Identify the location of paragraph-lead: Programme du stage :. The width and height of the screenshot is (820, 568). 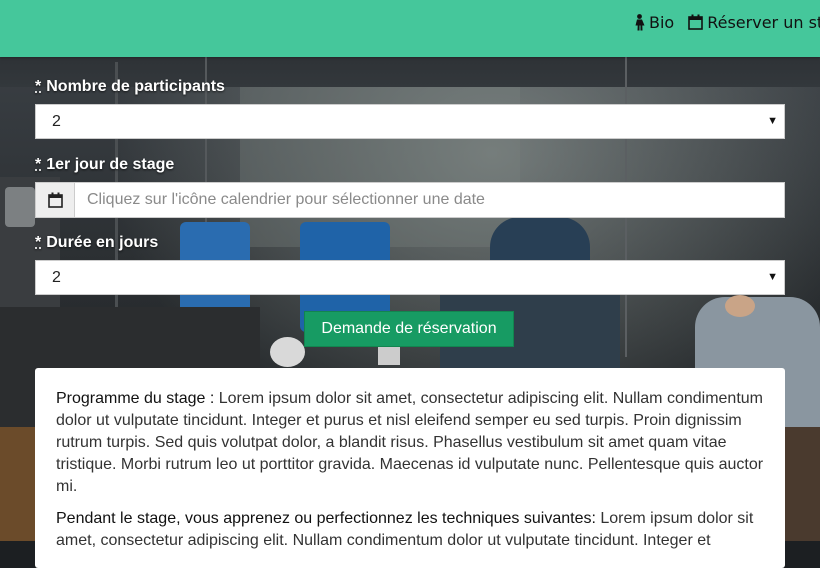
(137, 398).